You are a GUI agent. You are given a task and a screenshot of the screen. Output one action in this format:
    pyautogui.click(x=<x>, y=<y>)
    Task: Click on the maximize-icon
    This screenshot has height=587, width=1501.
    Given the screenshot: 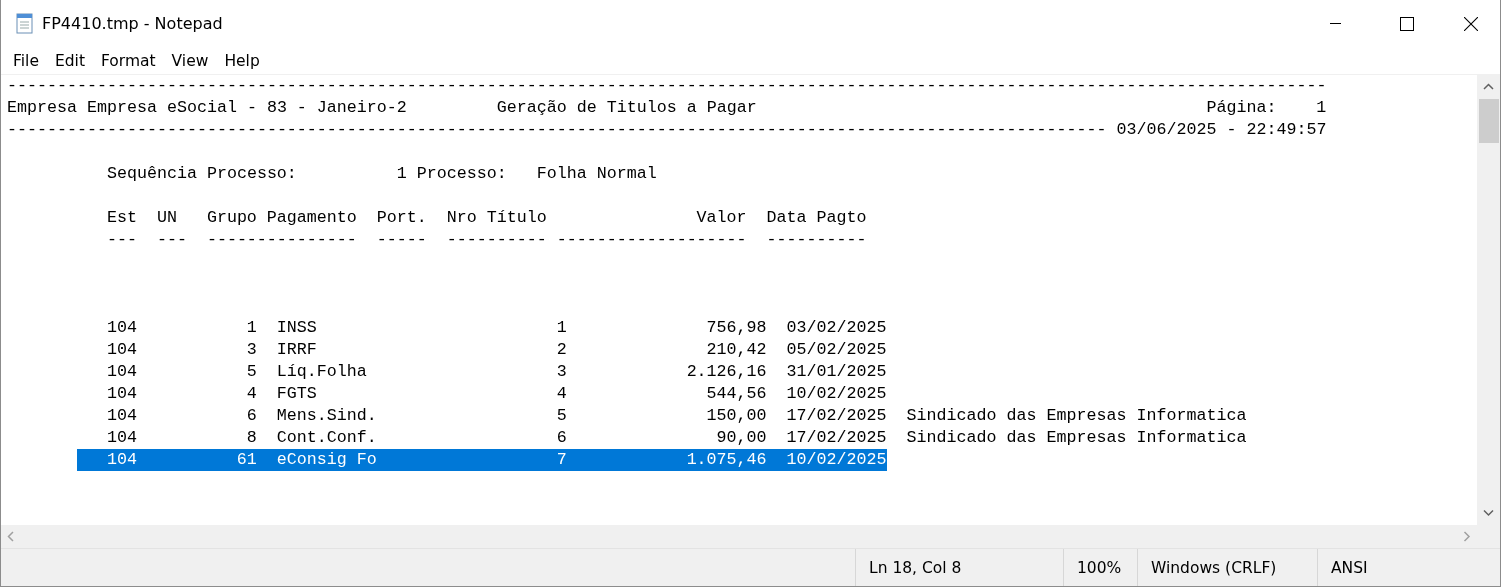 What is the action you would take?
    pyautogui.click(x=1406, y=23)
    